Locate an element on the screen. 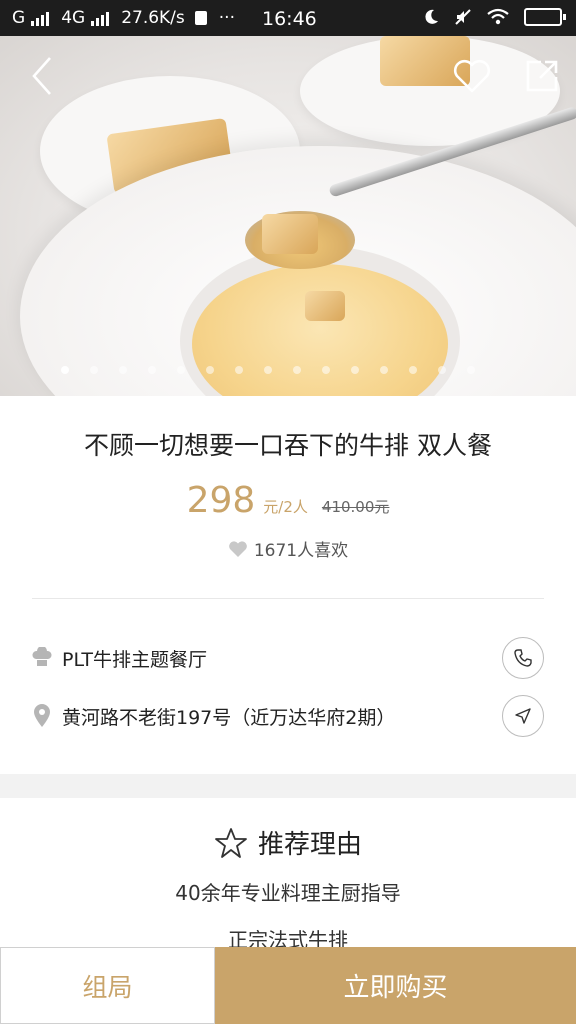 The height and width of the screenshot is (1024, 576). call-button is located at coordinates (523, 658).